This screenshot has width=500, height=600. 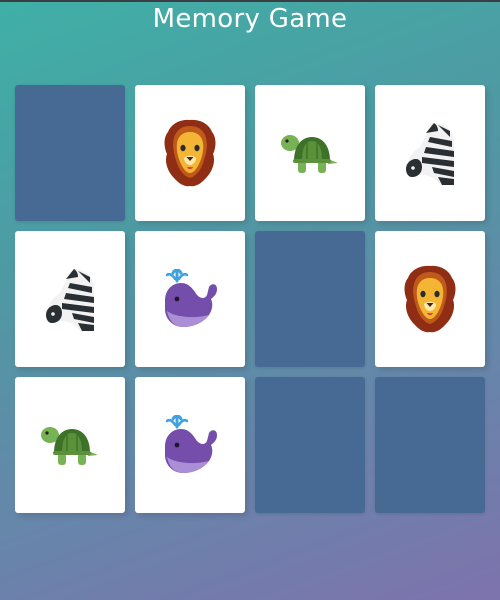 I want to click on top-edge, so click(x=250, y=1).